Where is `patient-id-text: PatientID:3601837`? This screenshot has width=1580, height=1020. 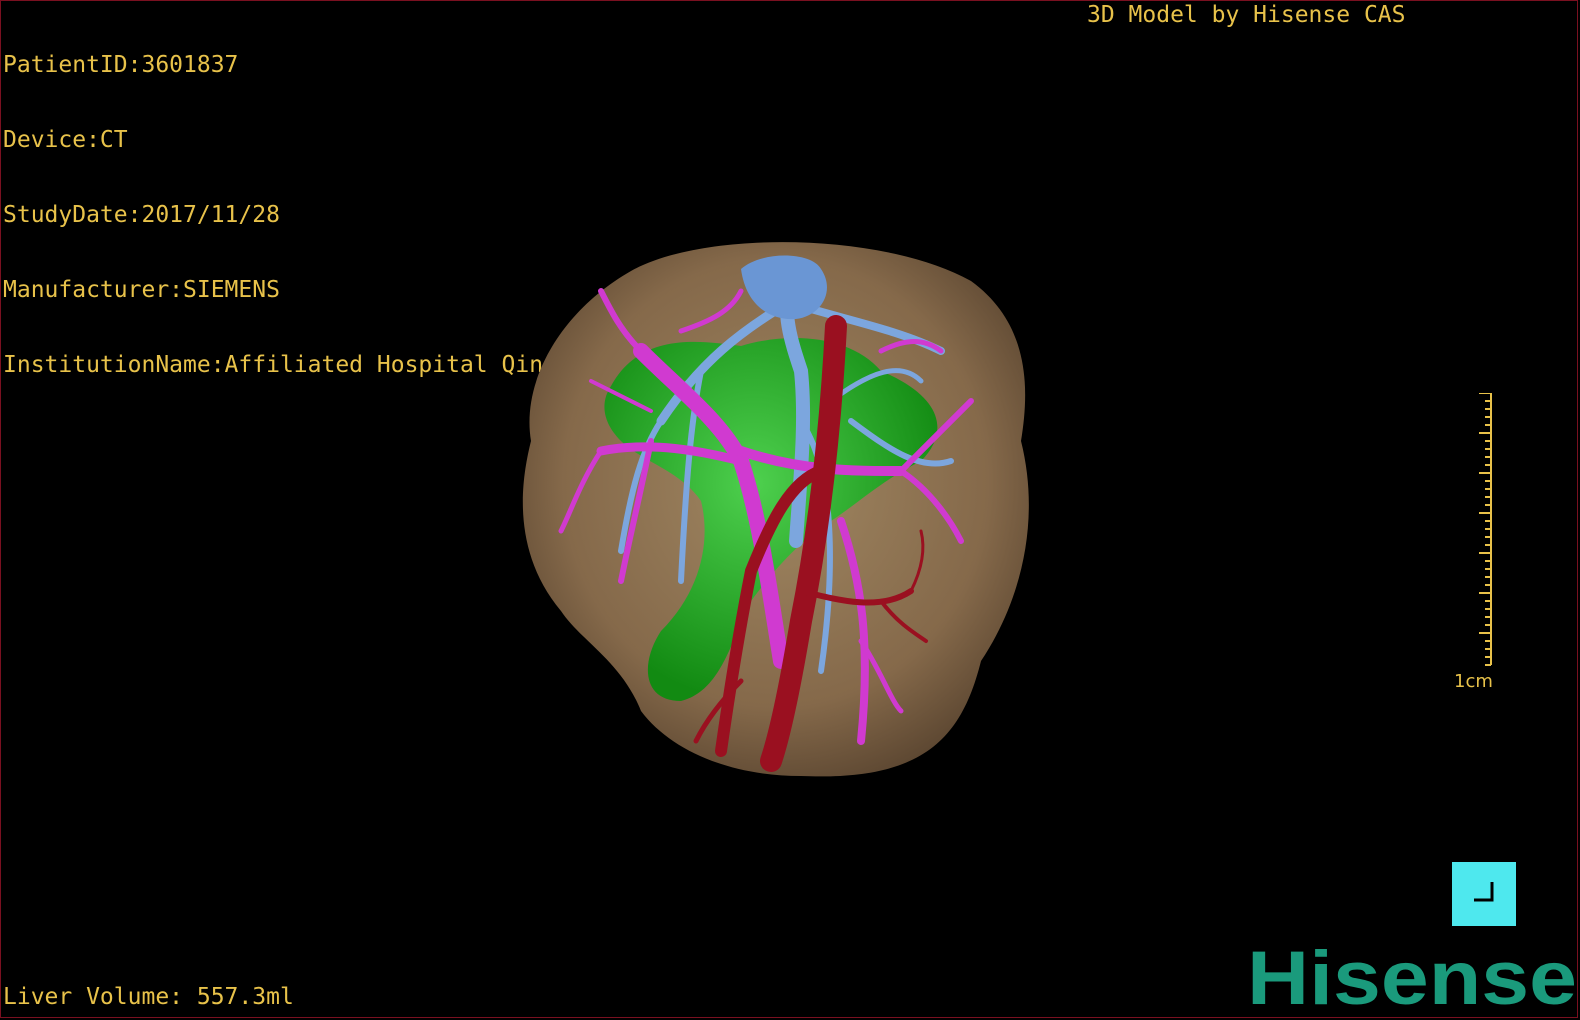 patient-id-text: PatientID:3601837 is located at coordinates (121, 65).